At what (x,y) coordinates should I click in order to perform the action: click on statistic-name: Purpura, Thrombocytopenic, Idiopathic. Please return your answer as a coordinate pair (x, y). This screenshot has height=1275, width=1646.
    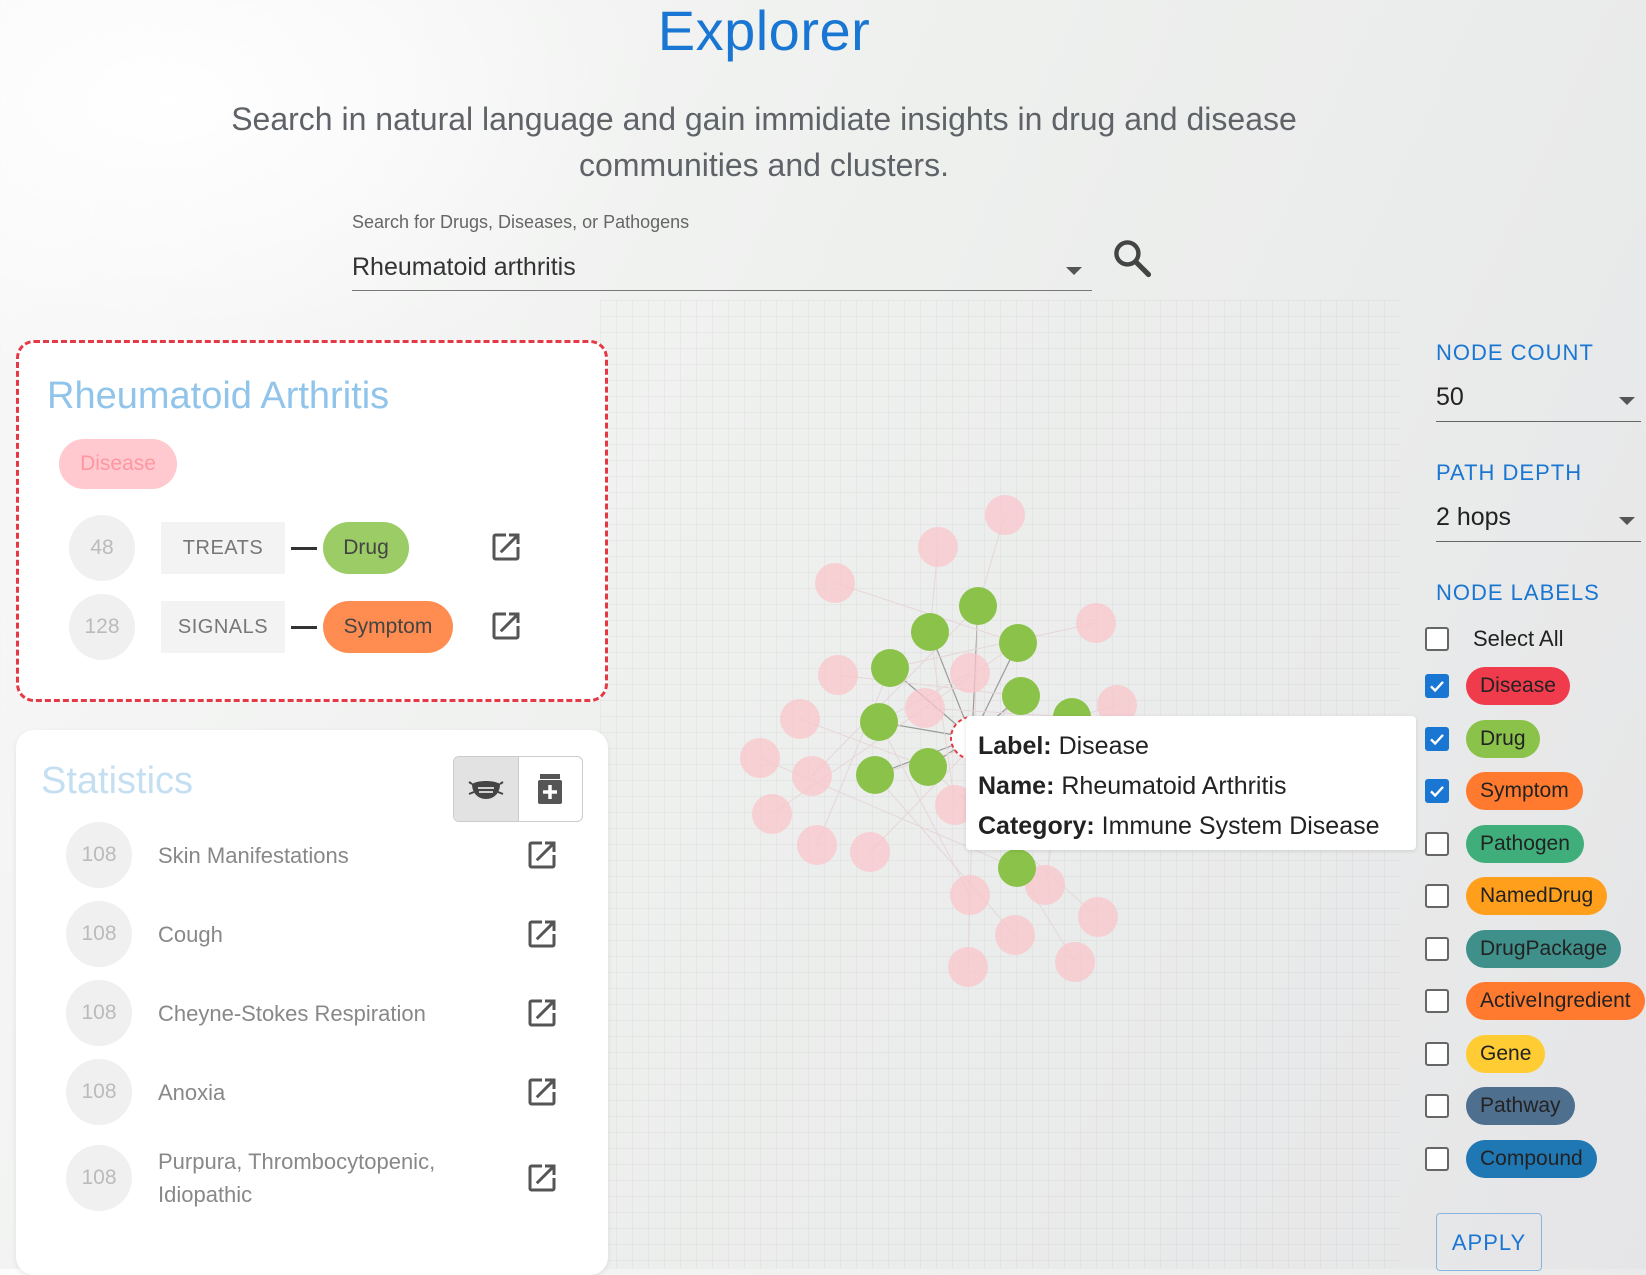
    Looking at the image, I should click on (297, 1178).